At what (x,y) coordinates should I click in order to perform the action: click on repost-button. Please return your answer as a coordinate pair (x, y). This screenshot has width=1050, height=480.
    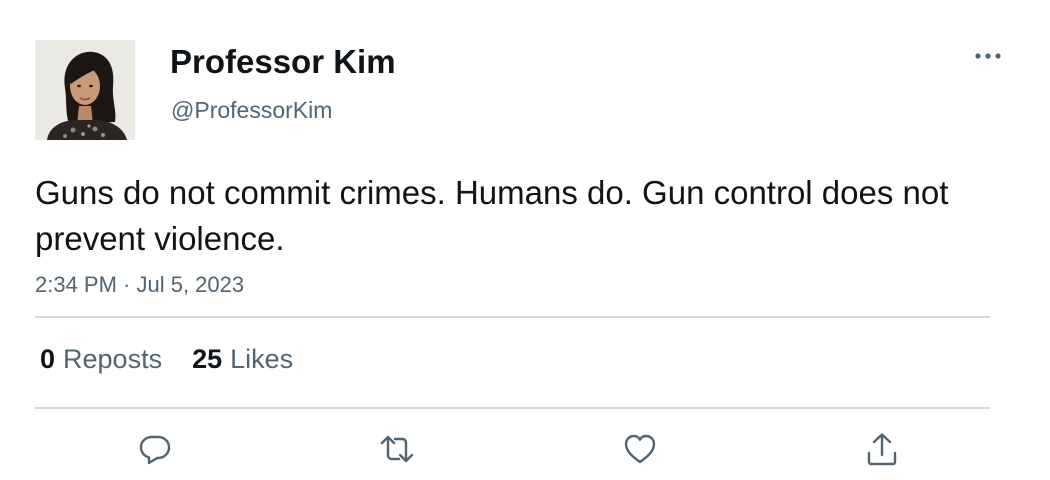
    Looking at the image, I should click on (397, 449).